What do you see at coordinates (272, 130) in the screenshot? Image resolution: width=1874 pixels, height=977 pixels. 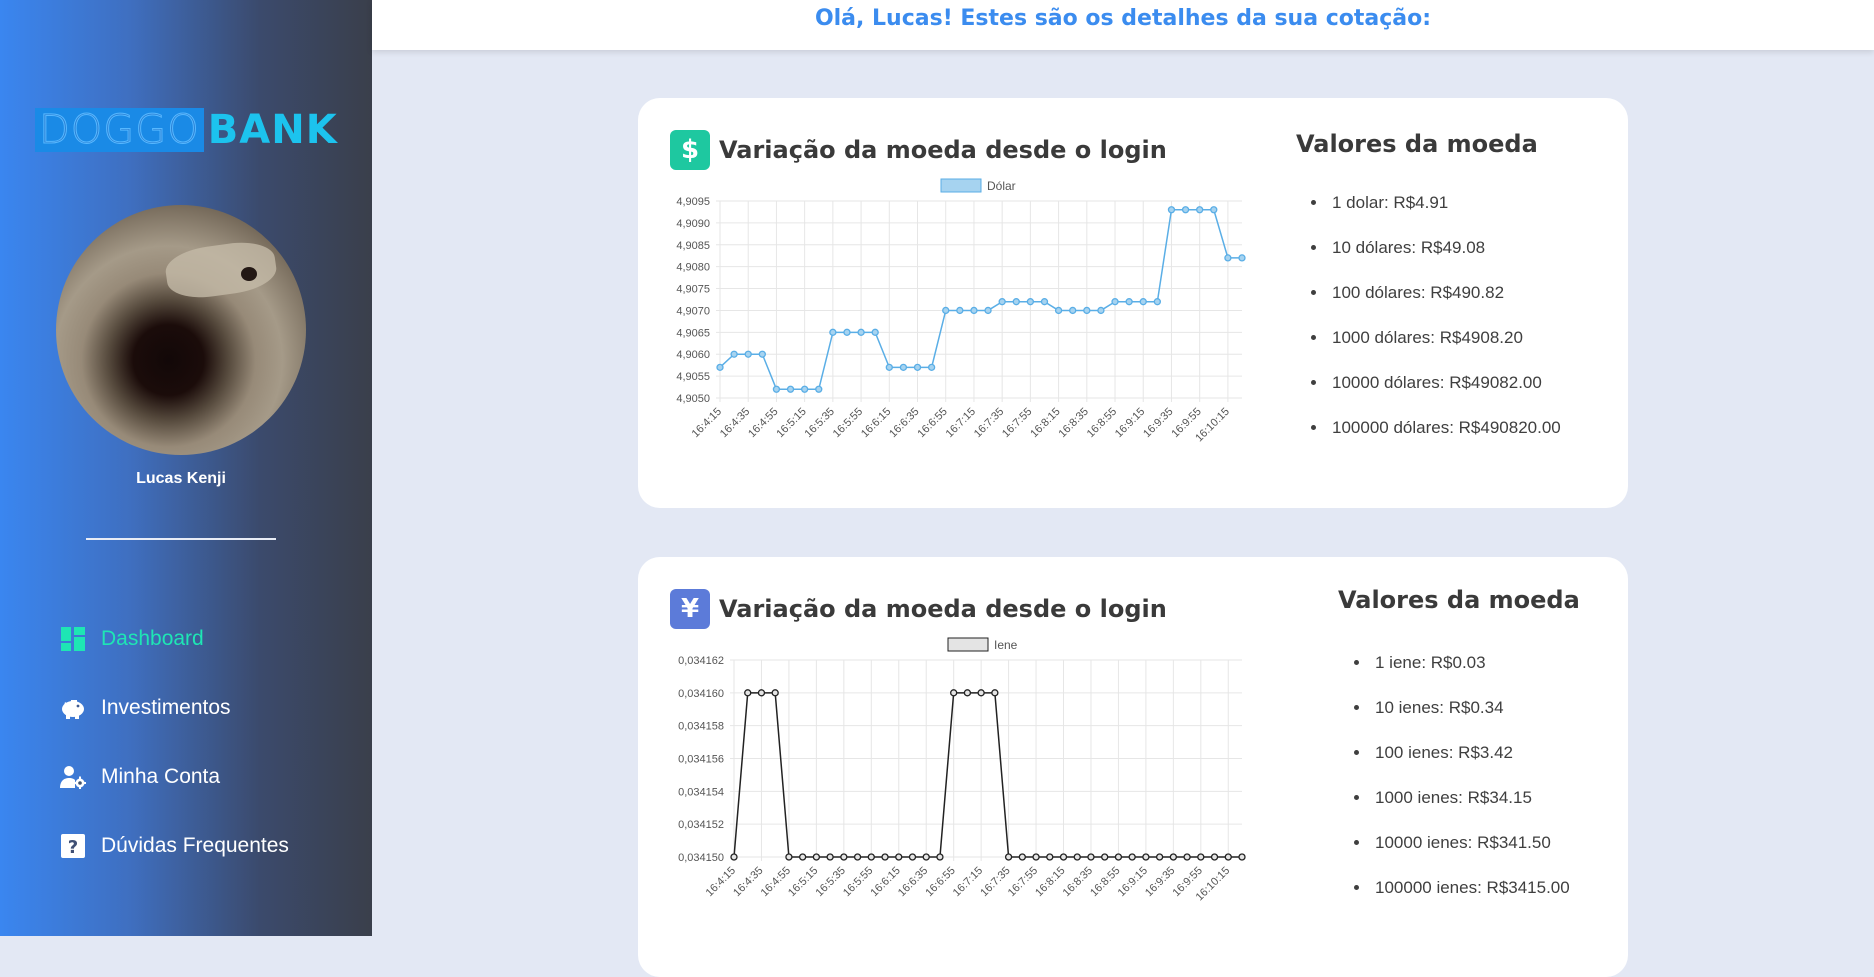 I see `logo-bank: BANK` at bounding box center [272, 130].